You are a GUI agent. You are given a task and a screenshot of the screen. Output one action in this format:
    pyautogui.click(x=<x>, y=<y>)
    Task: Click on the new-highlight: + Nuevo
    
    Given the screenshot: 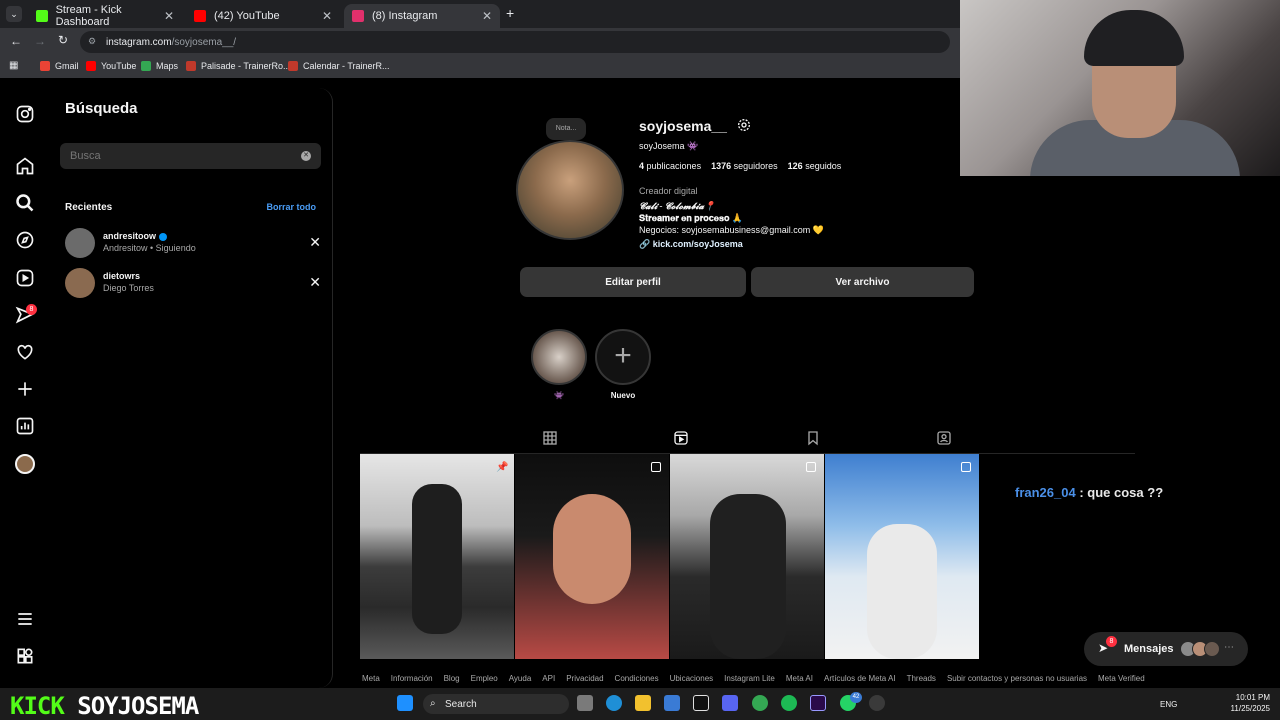 What is the action you would take?
    pyautogui.click(x=623, y=364)
    